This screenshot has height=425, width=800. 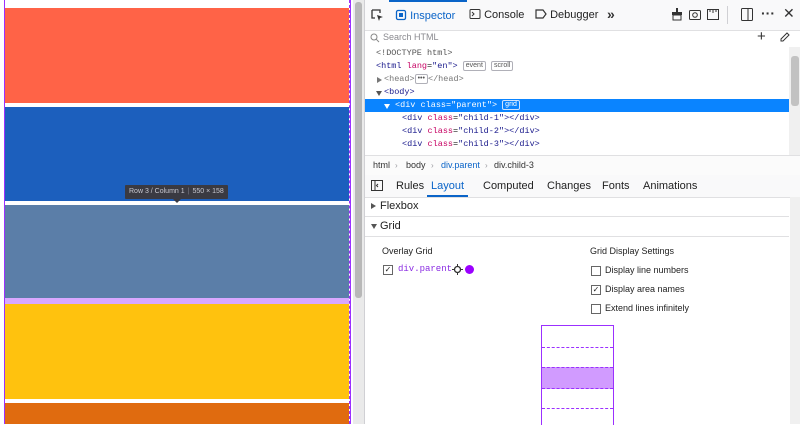 What do you see at coordinates (425, 269) in the screenshot?
I see `grid-item-name: div.parent` at bounding box center [425, 269].